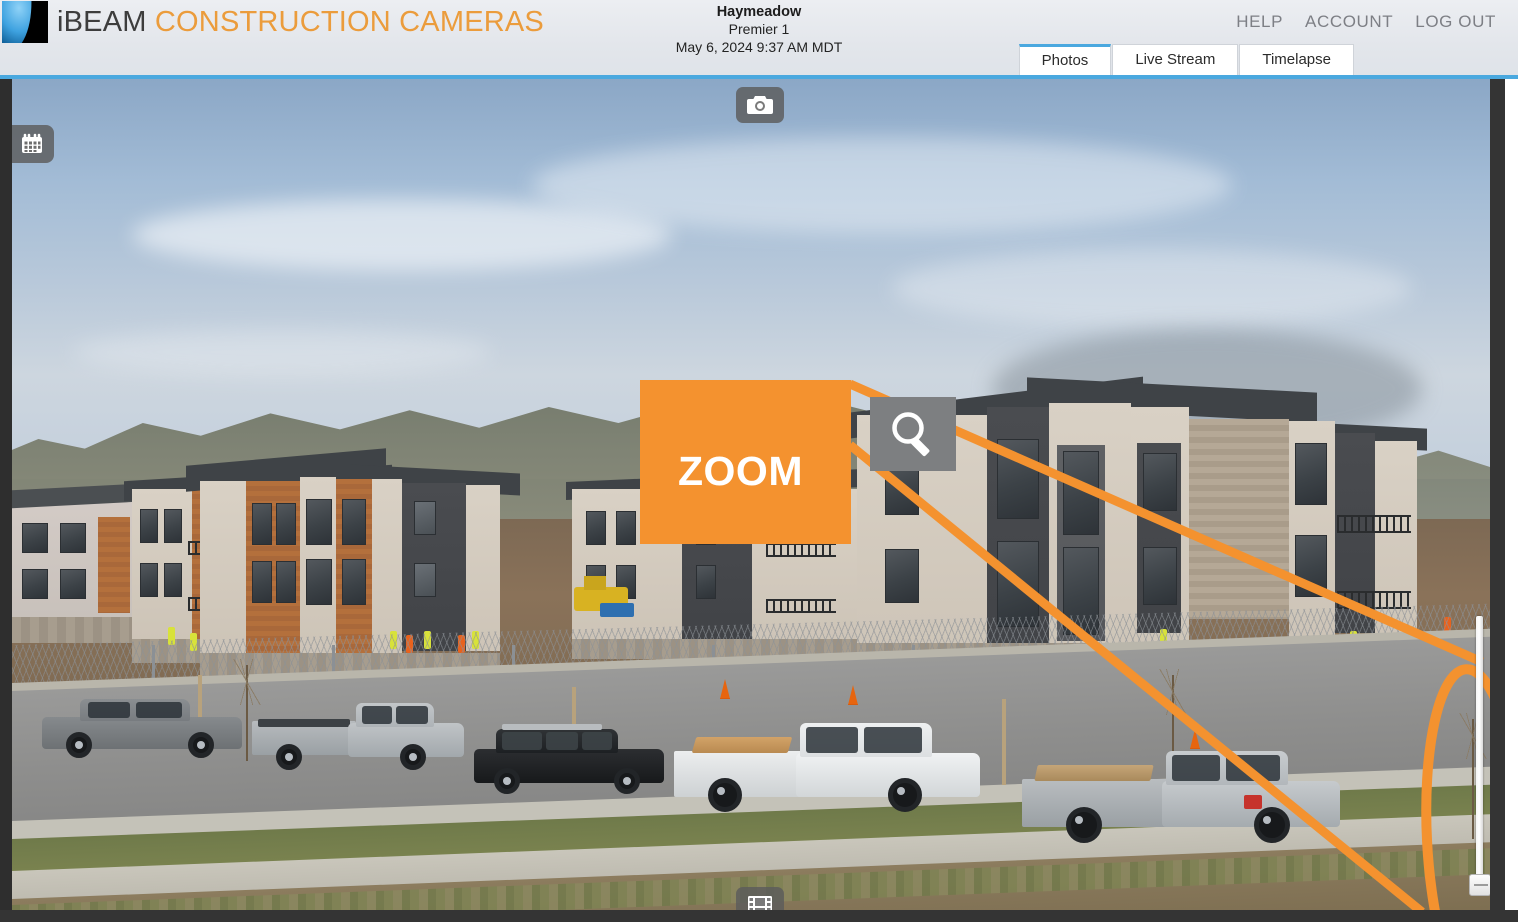 The width and height of the screenshot is (1518, 922). I want to click on construction-loader-cab, so click(595, 583).